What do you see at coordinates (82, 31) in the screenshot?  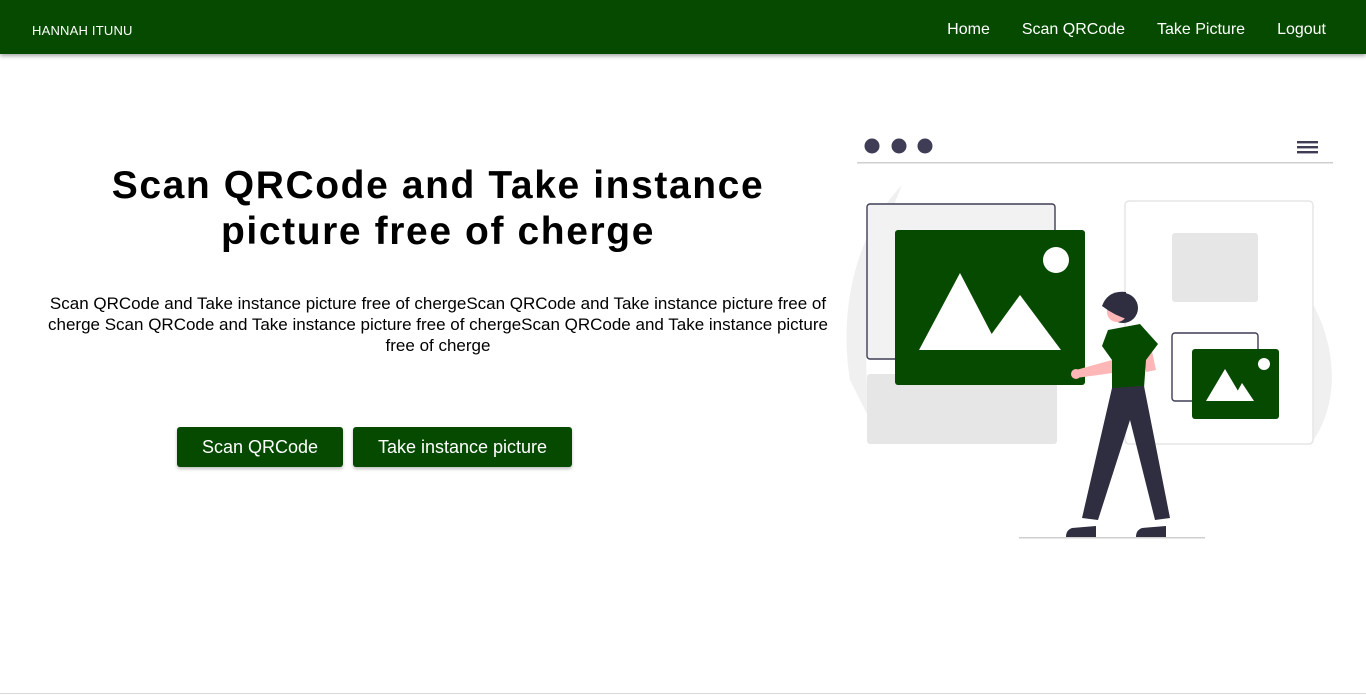 I see `brand-logo: HANNAH ITUNU` at bounding box center [82, 31].